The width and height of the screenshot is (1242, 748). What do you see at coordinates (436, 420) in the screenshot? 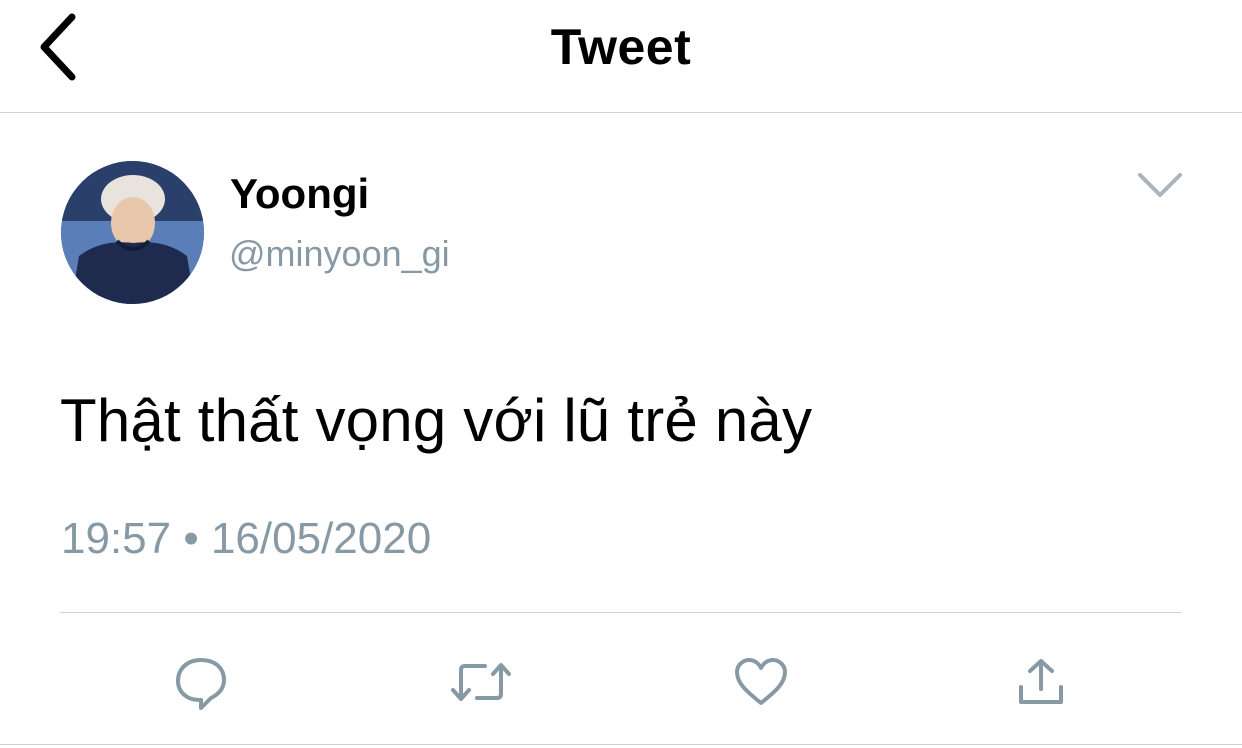
I see `tweet-text: Thật thất vọng với lũ trẻ này` at bounding box center [436, 420].